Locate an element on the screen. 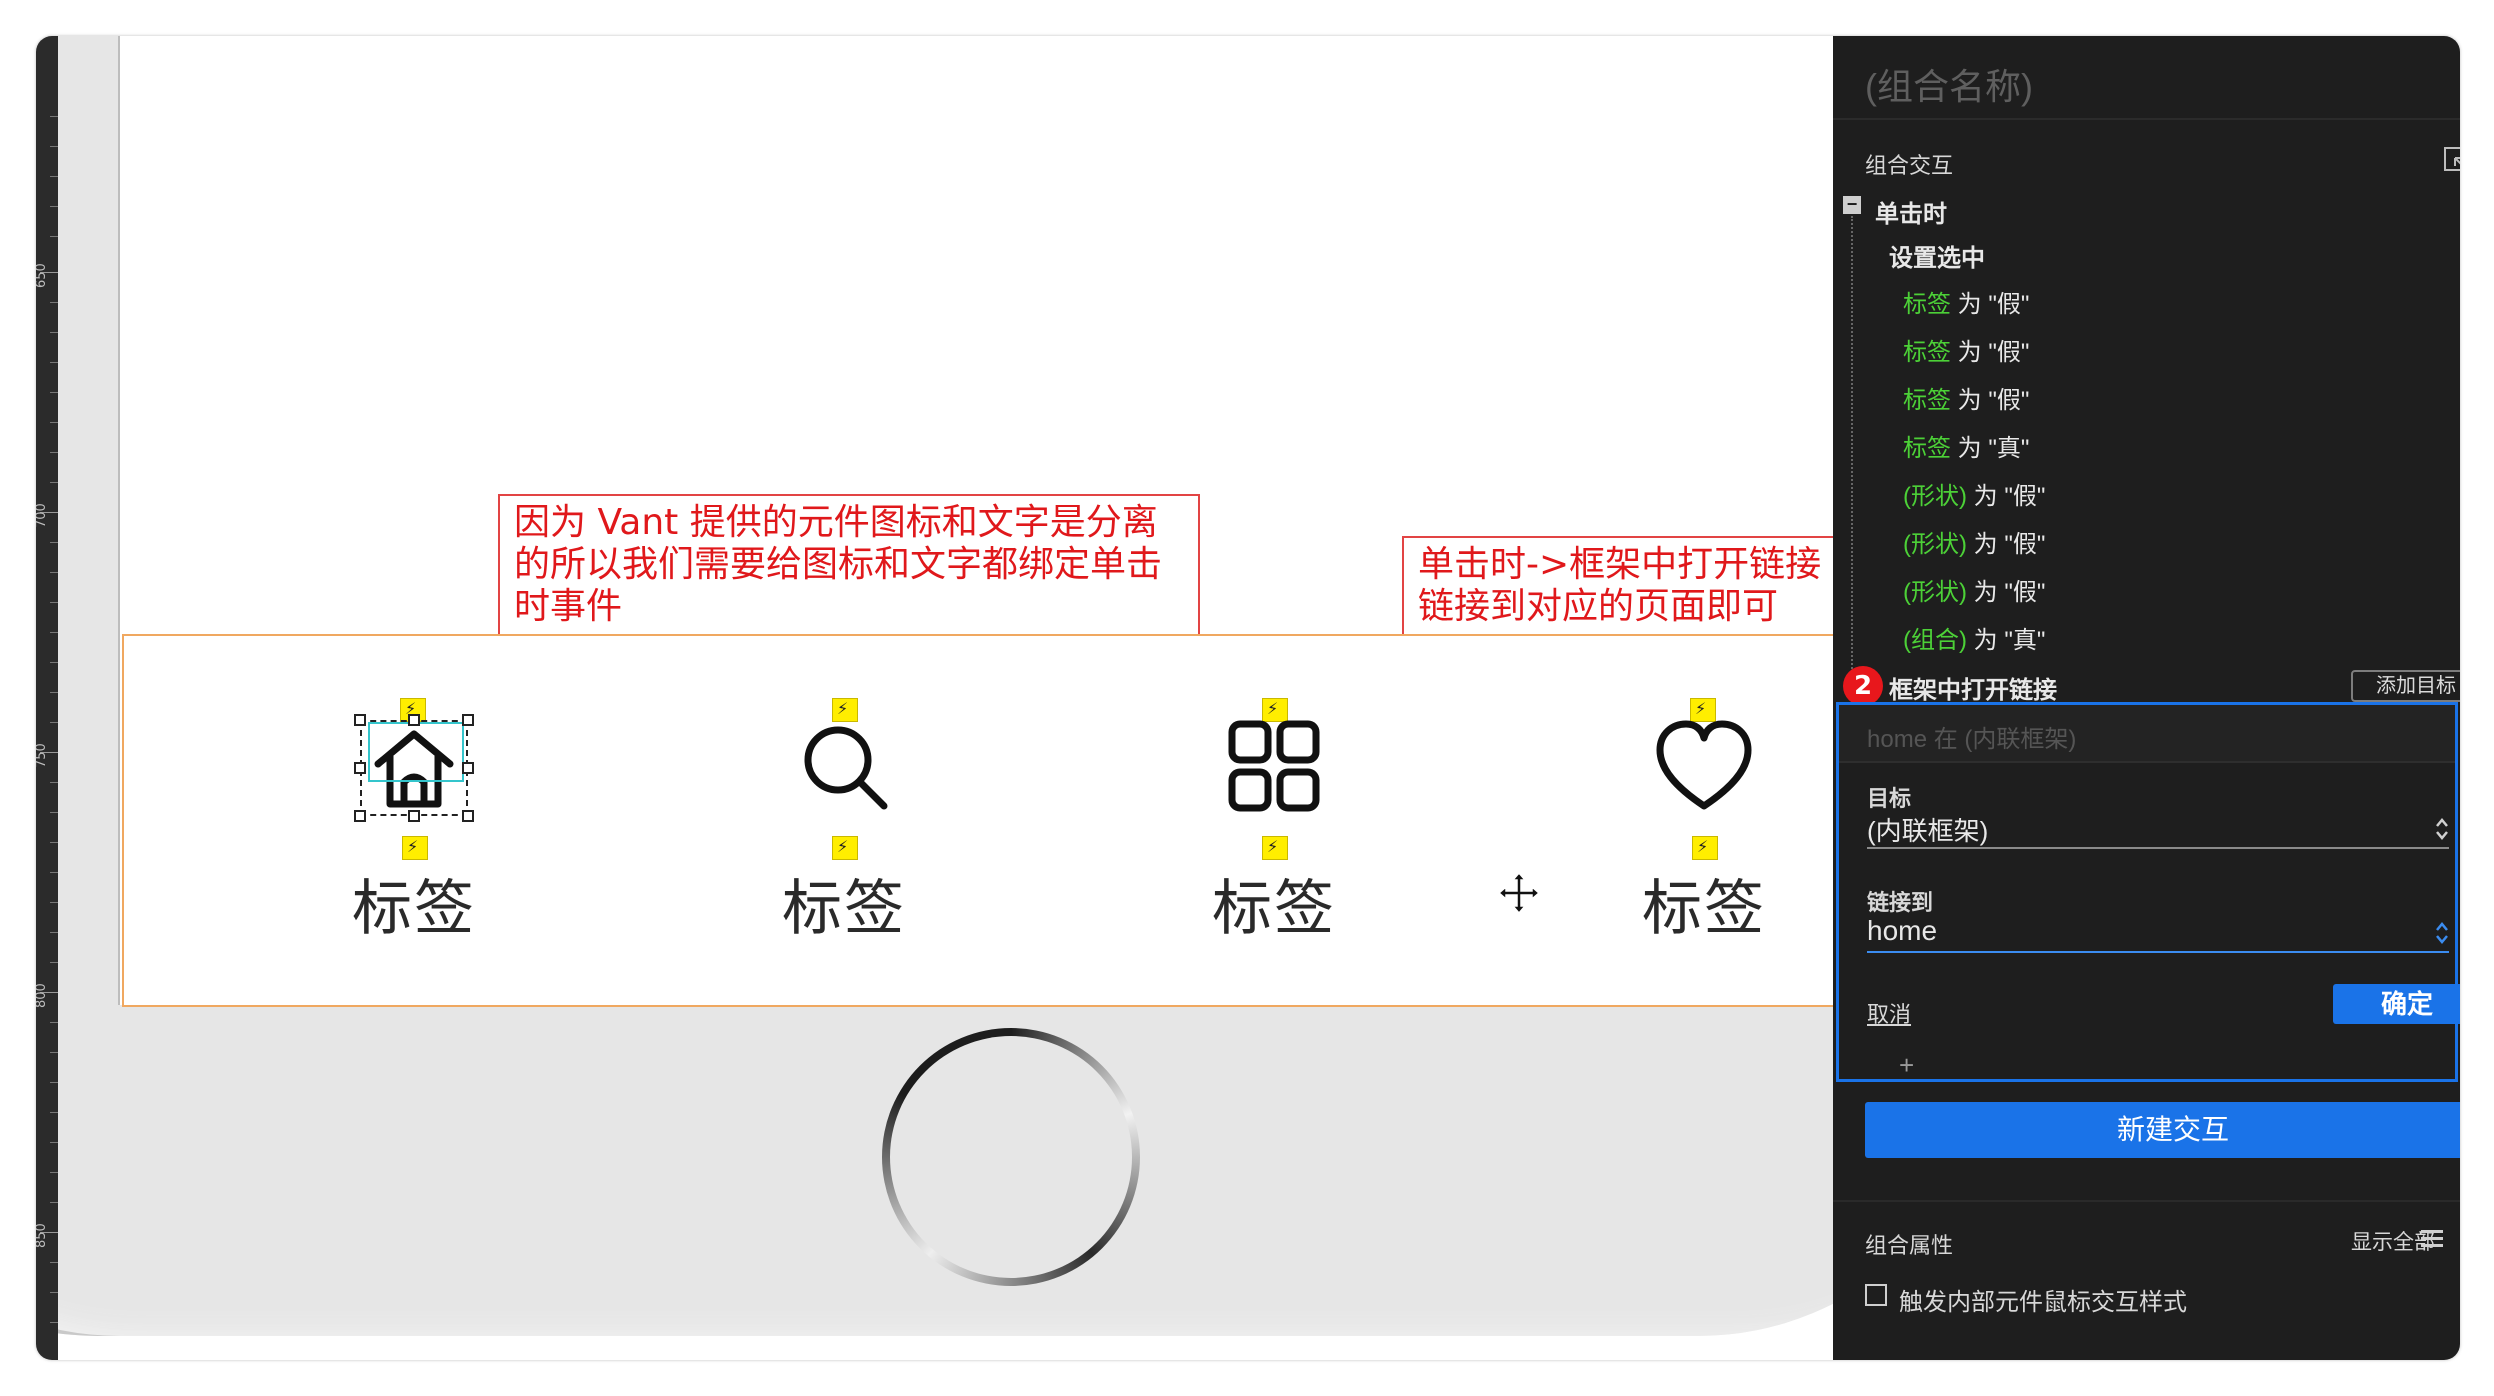  link-to-label: 链接到 is located at coordinates (1900, 902).